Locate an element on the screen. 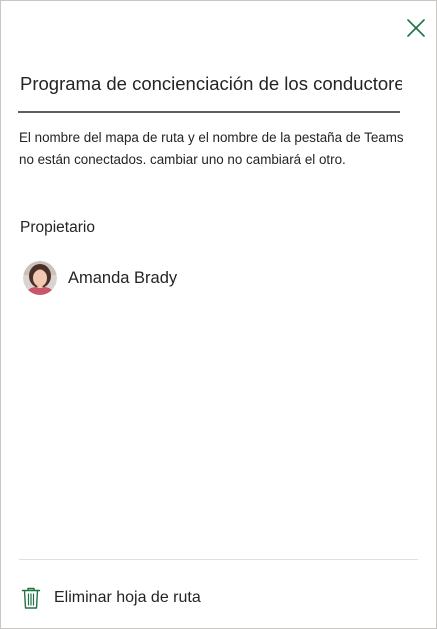  owner-name: Amanda Brady is located at coordinates (123, 277).